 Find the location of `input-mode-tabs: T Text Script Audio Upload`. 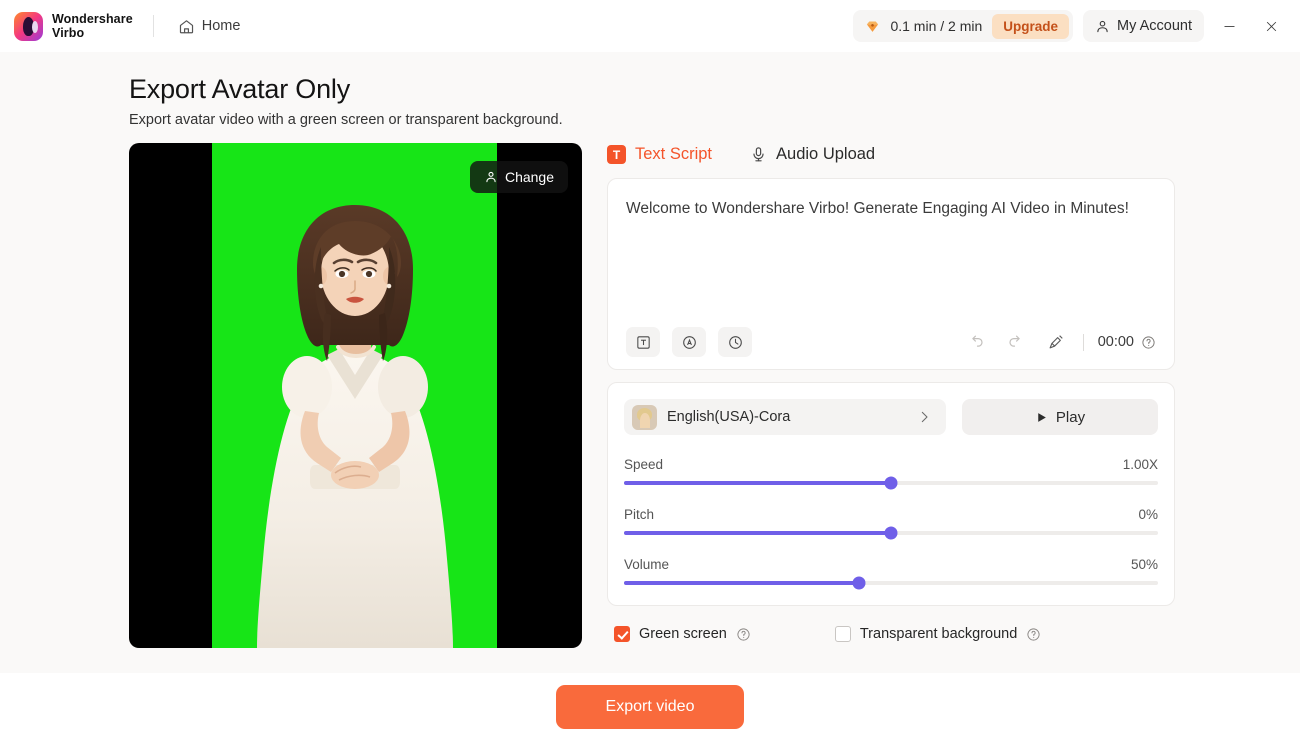

input-mode-tabs: T Text Script Audio Upload is located at coordinates (891, 154).